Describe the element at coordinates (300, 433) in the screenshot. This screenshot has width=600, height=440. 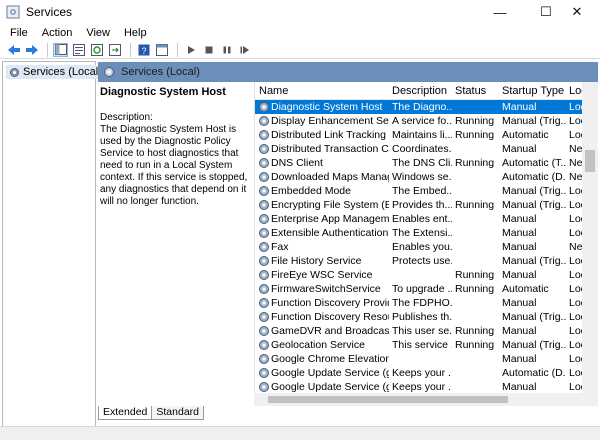
I see `status-bar` at that location.